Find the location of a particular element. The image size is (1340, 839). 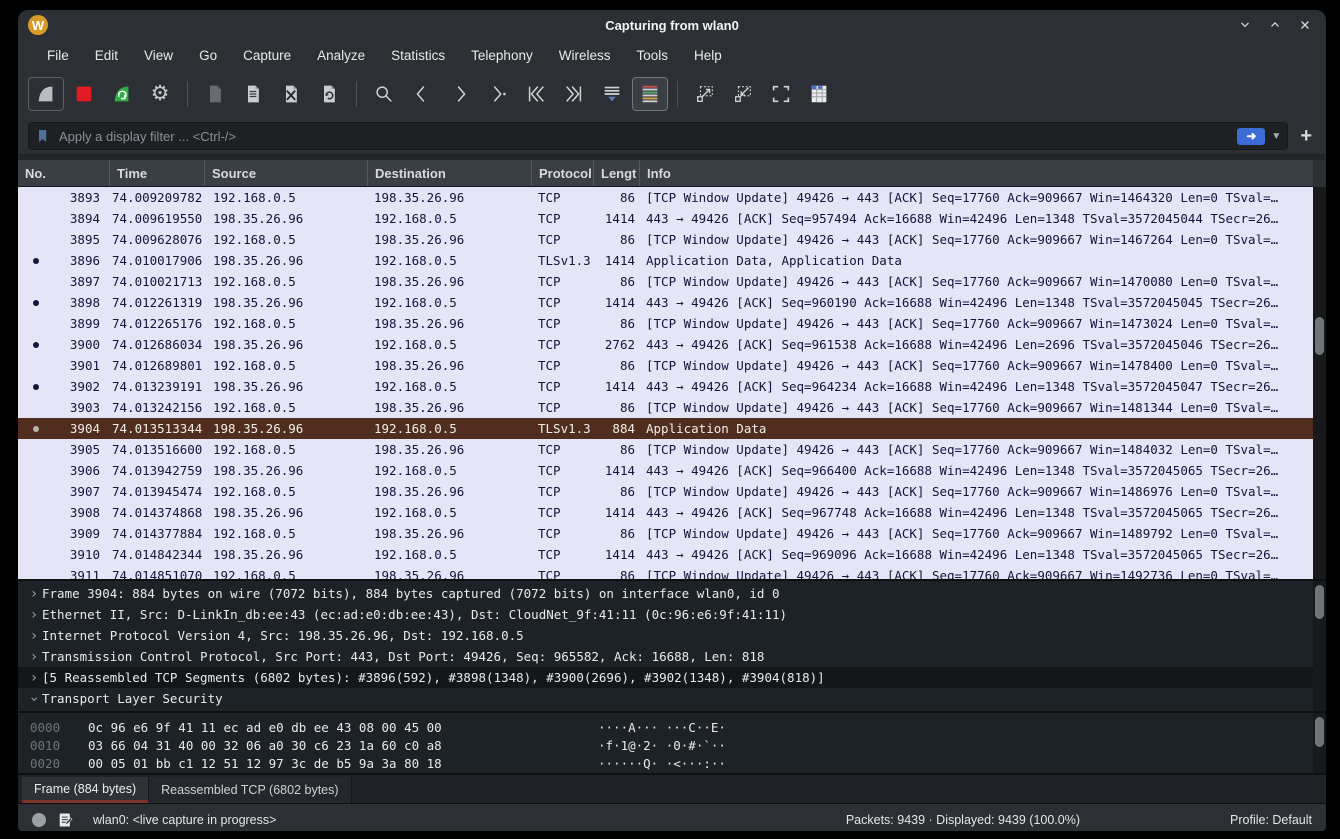

profile-text: Profile: Default is located at coordinates (1271, 820).